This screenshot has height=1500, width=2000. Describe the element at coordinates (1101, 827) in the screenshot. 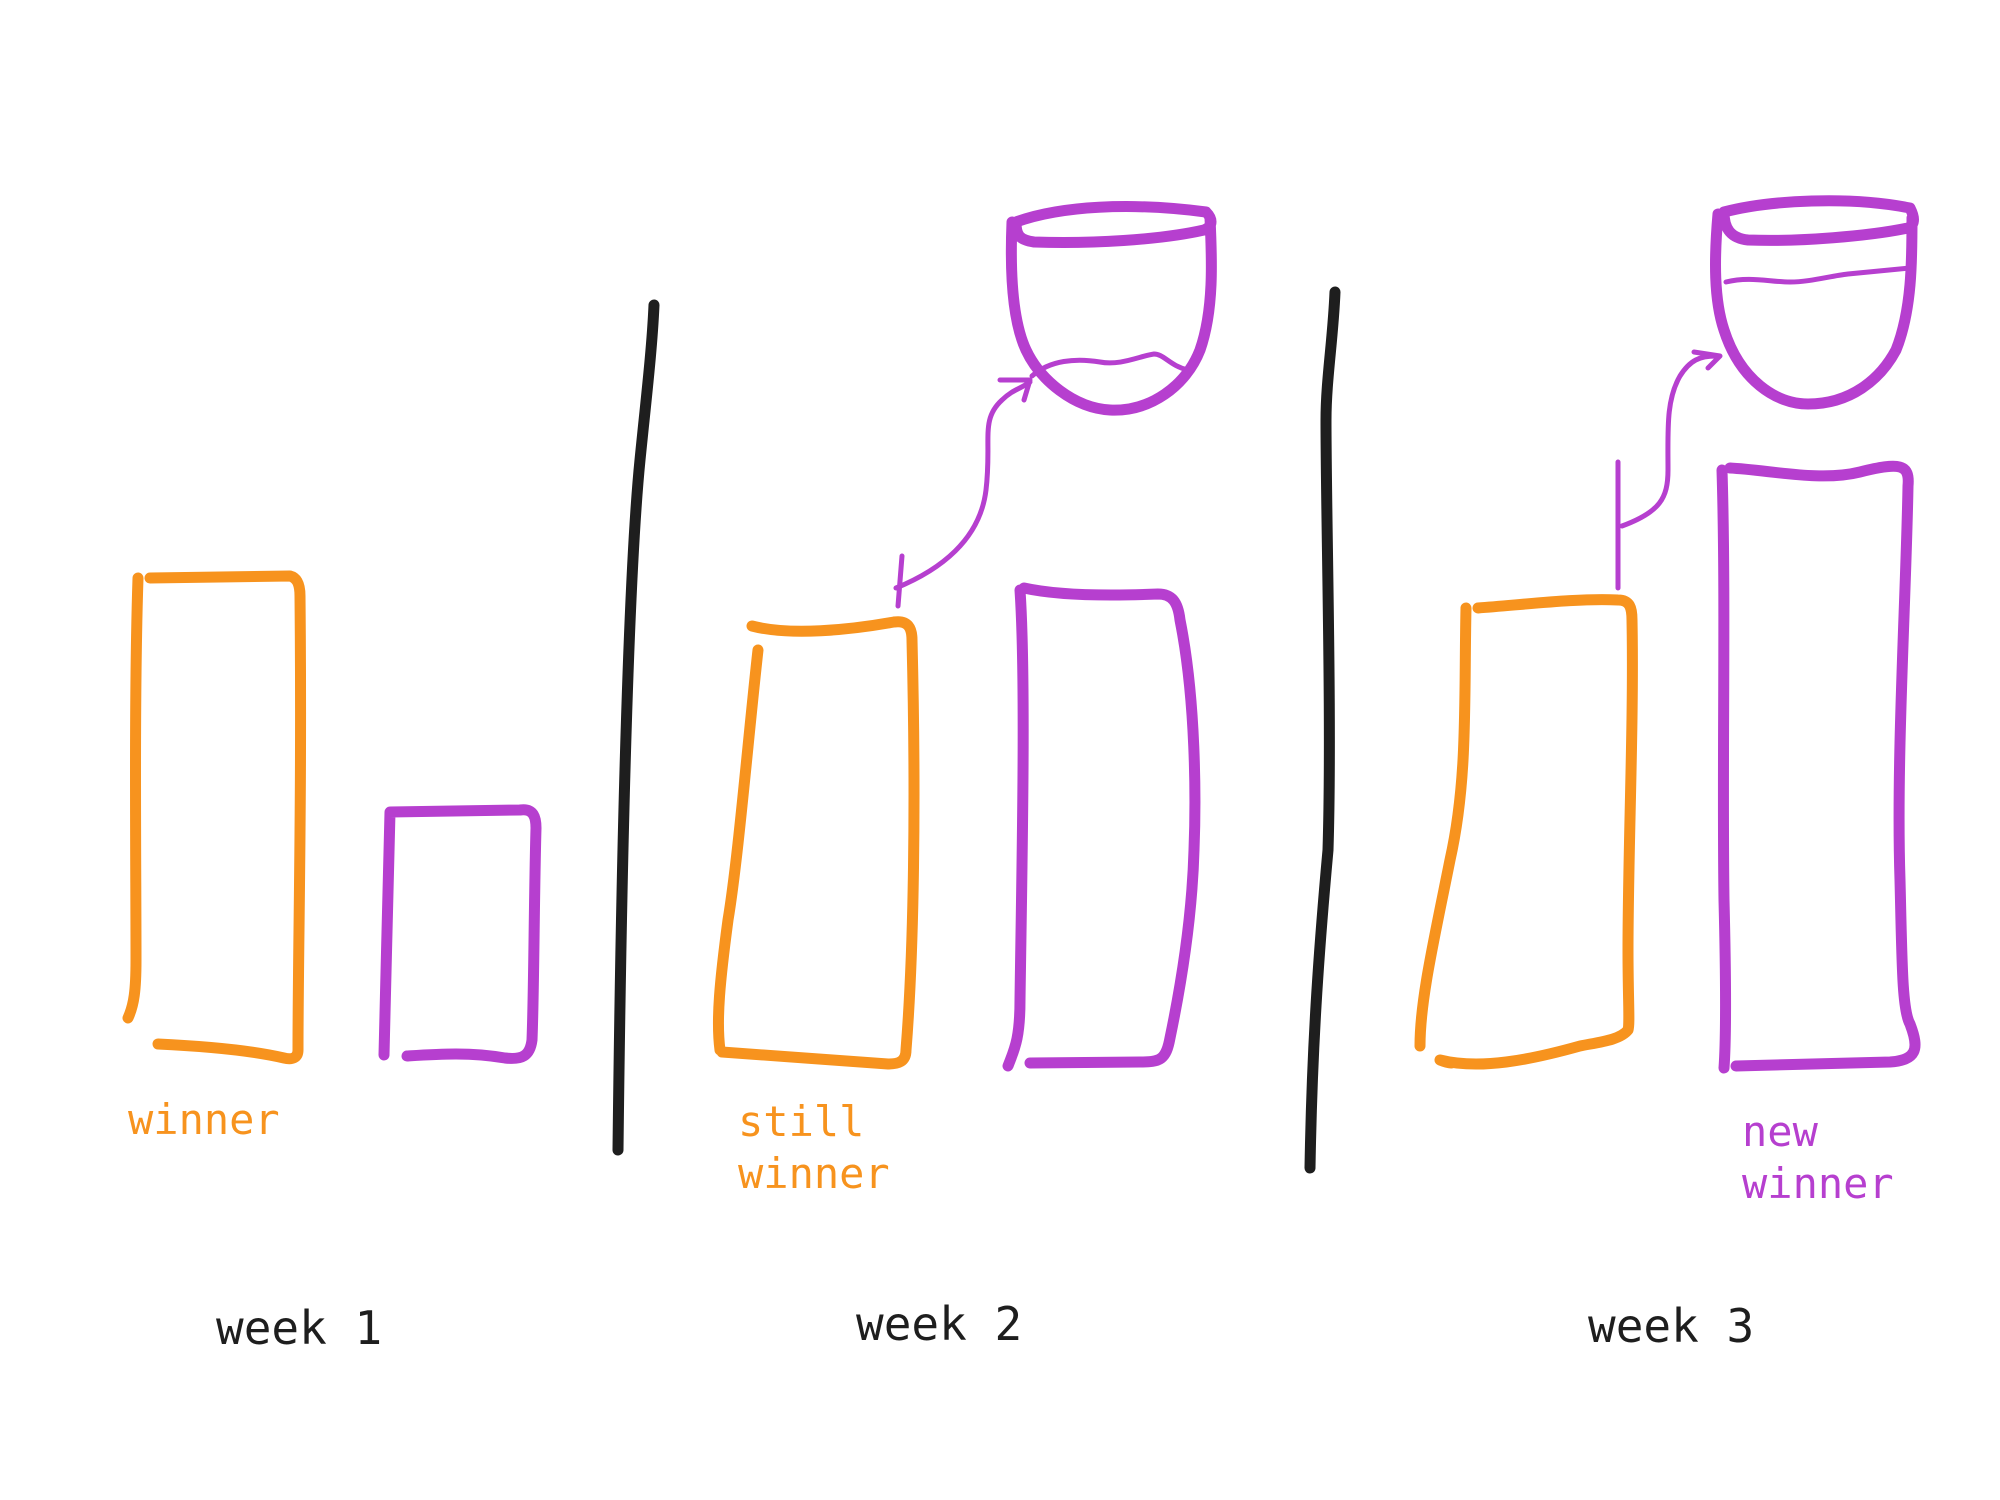

I see `bar-week2-purple` at that location.